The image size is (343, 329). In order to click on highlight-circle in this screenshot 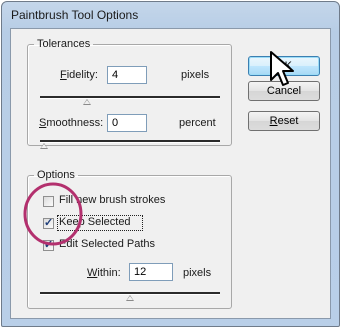, I will do `click(53, 214)`.